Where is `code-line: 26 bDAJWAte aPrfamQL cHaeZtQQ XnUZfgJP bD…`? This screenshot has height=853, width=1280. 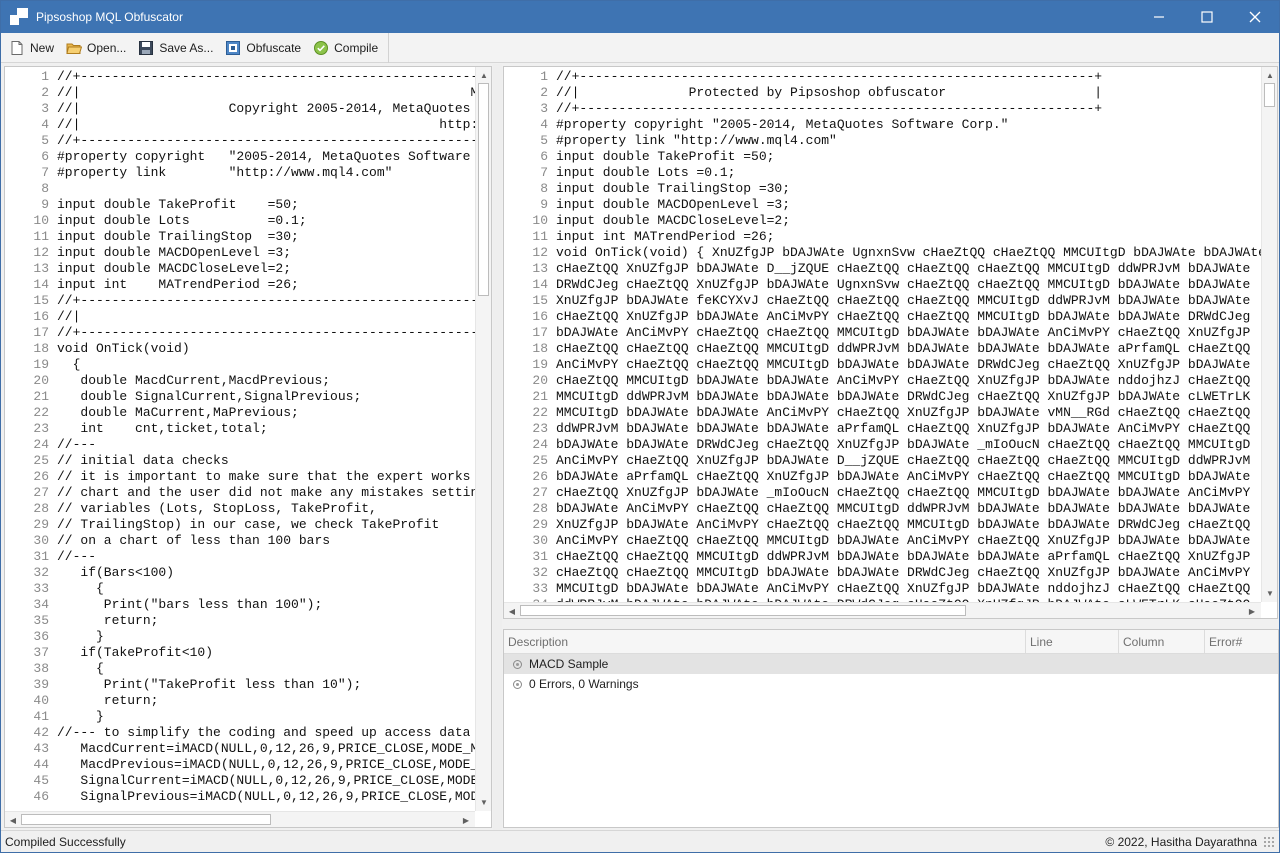
code-line: 26 bDAJWAte aPrfamQL cHaeZtQQ XnUZfgJP bD… is located at coordinates (882, 477).